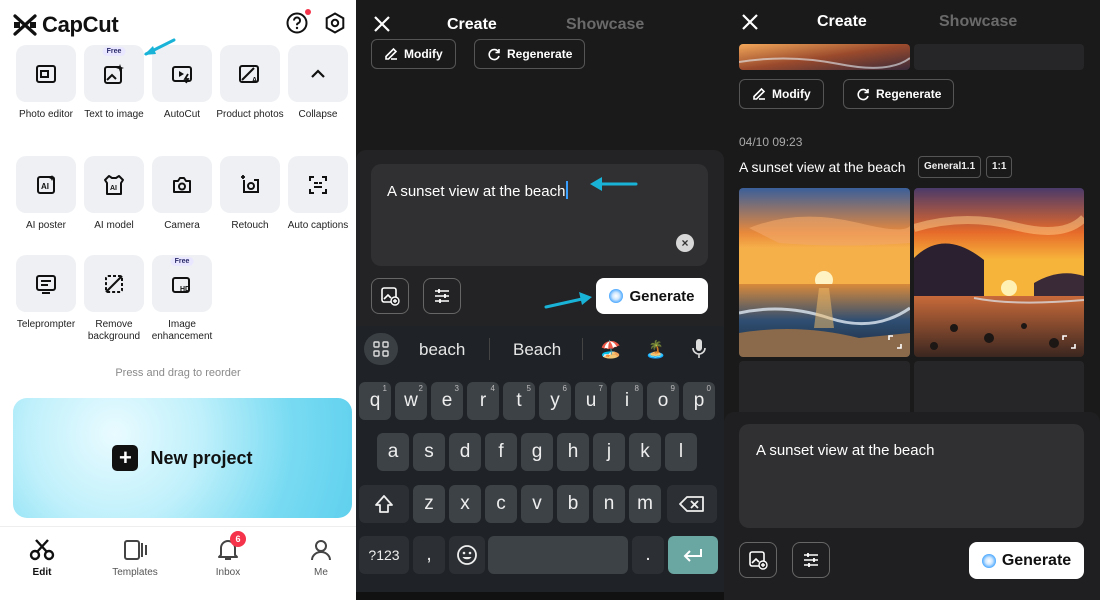 This screenshot has height=600, width=1100. I want to click on tile-text-to-image: Free Text to image, so click(114, 83).